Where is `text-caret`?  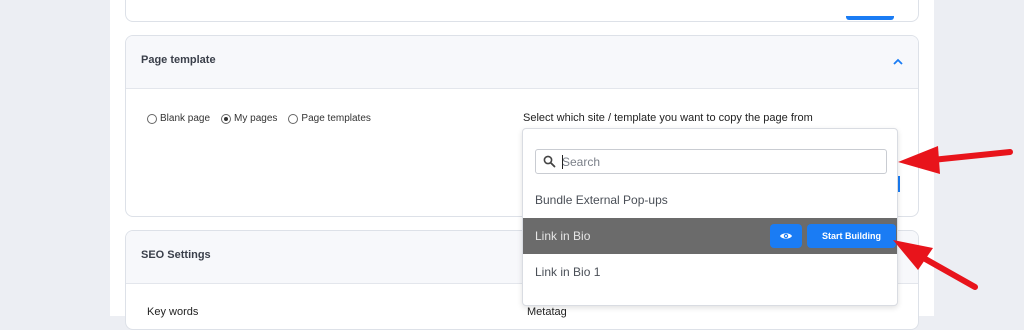 text-caret is located at coordinates (562, 162).